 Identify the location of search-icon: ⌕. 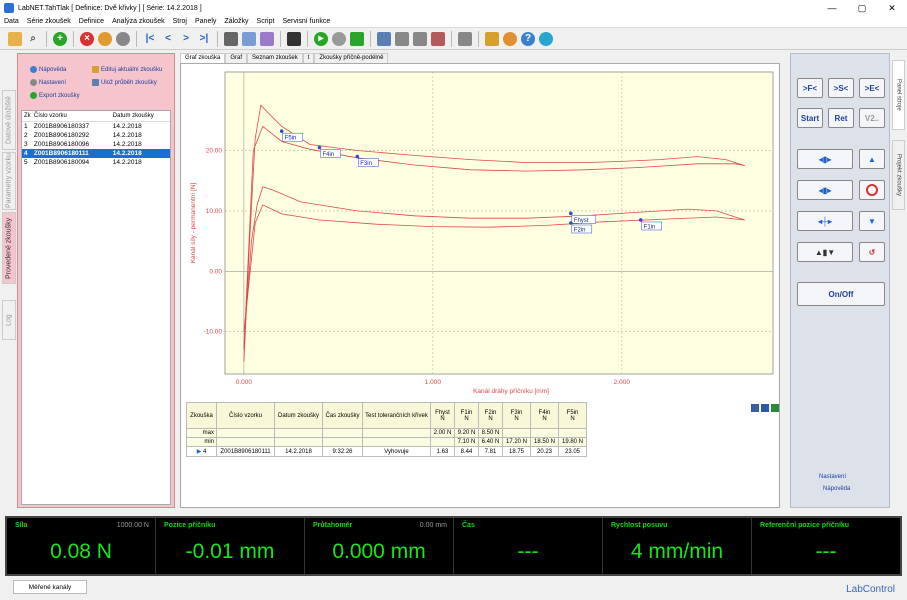
(33, 39).